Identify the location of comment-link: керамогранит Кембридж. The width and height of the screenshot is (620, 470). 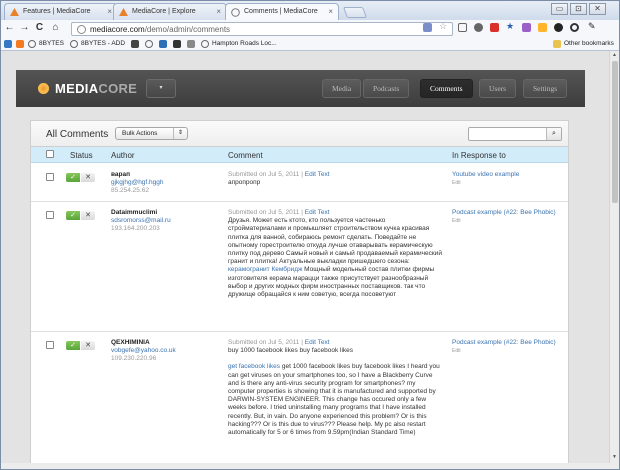
(265, 269).